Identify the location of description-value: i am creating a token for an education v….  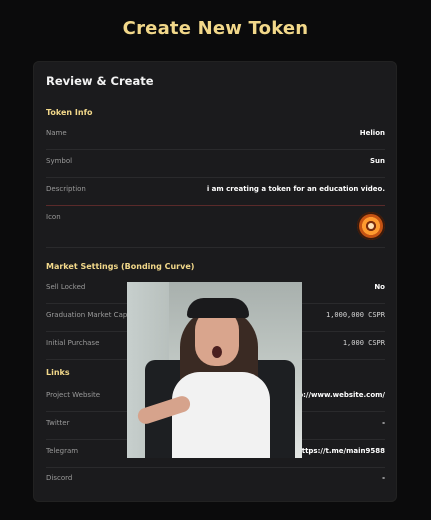
(295, 189).